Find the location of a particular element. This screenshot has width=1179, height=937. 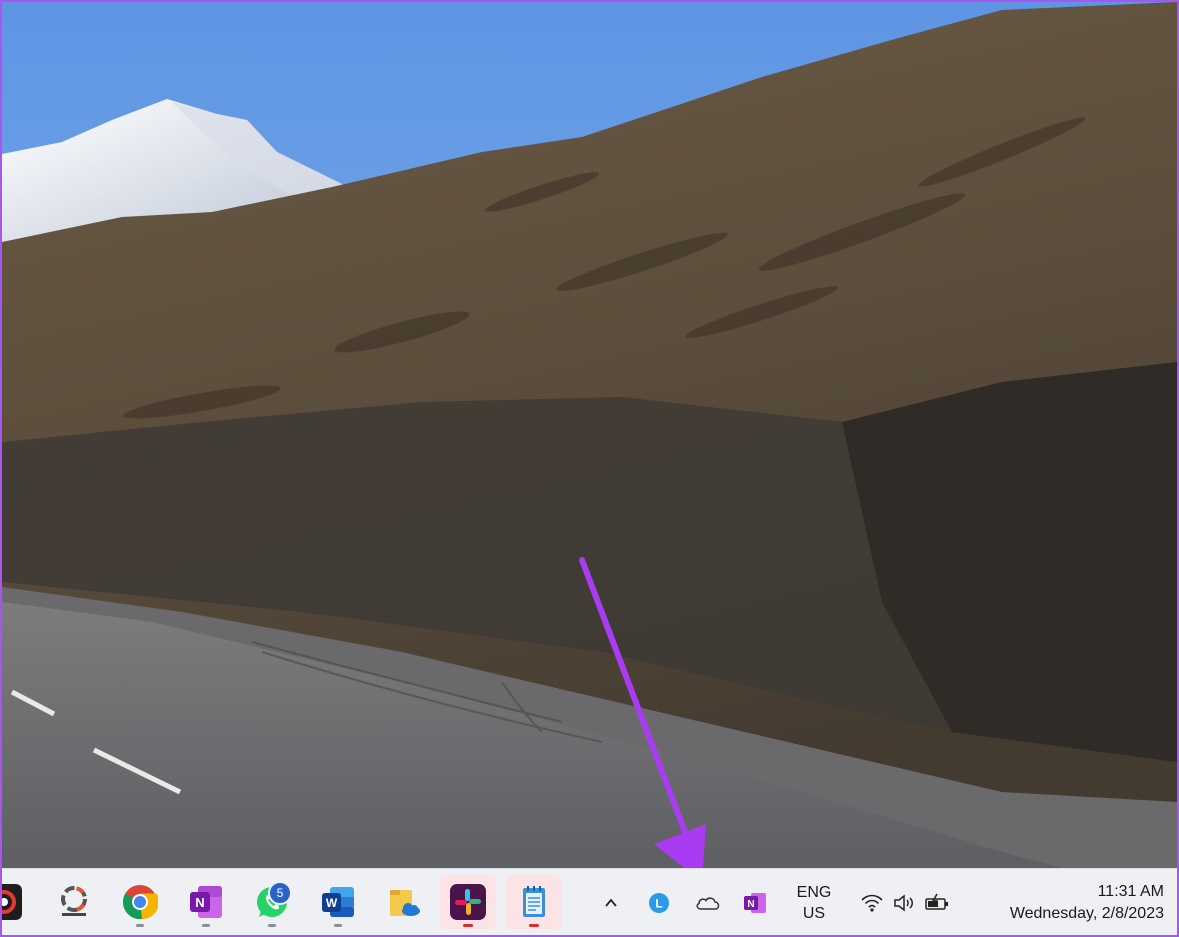

taskbar-app-chrome is located at coordinates (140, 902).